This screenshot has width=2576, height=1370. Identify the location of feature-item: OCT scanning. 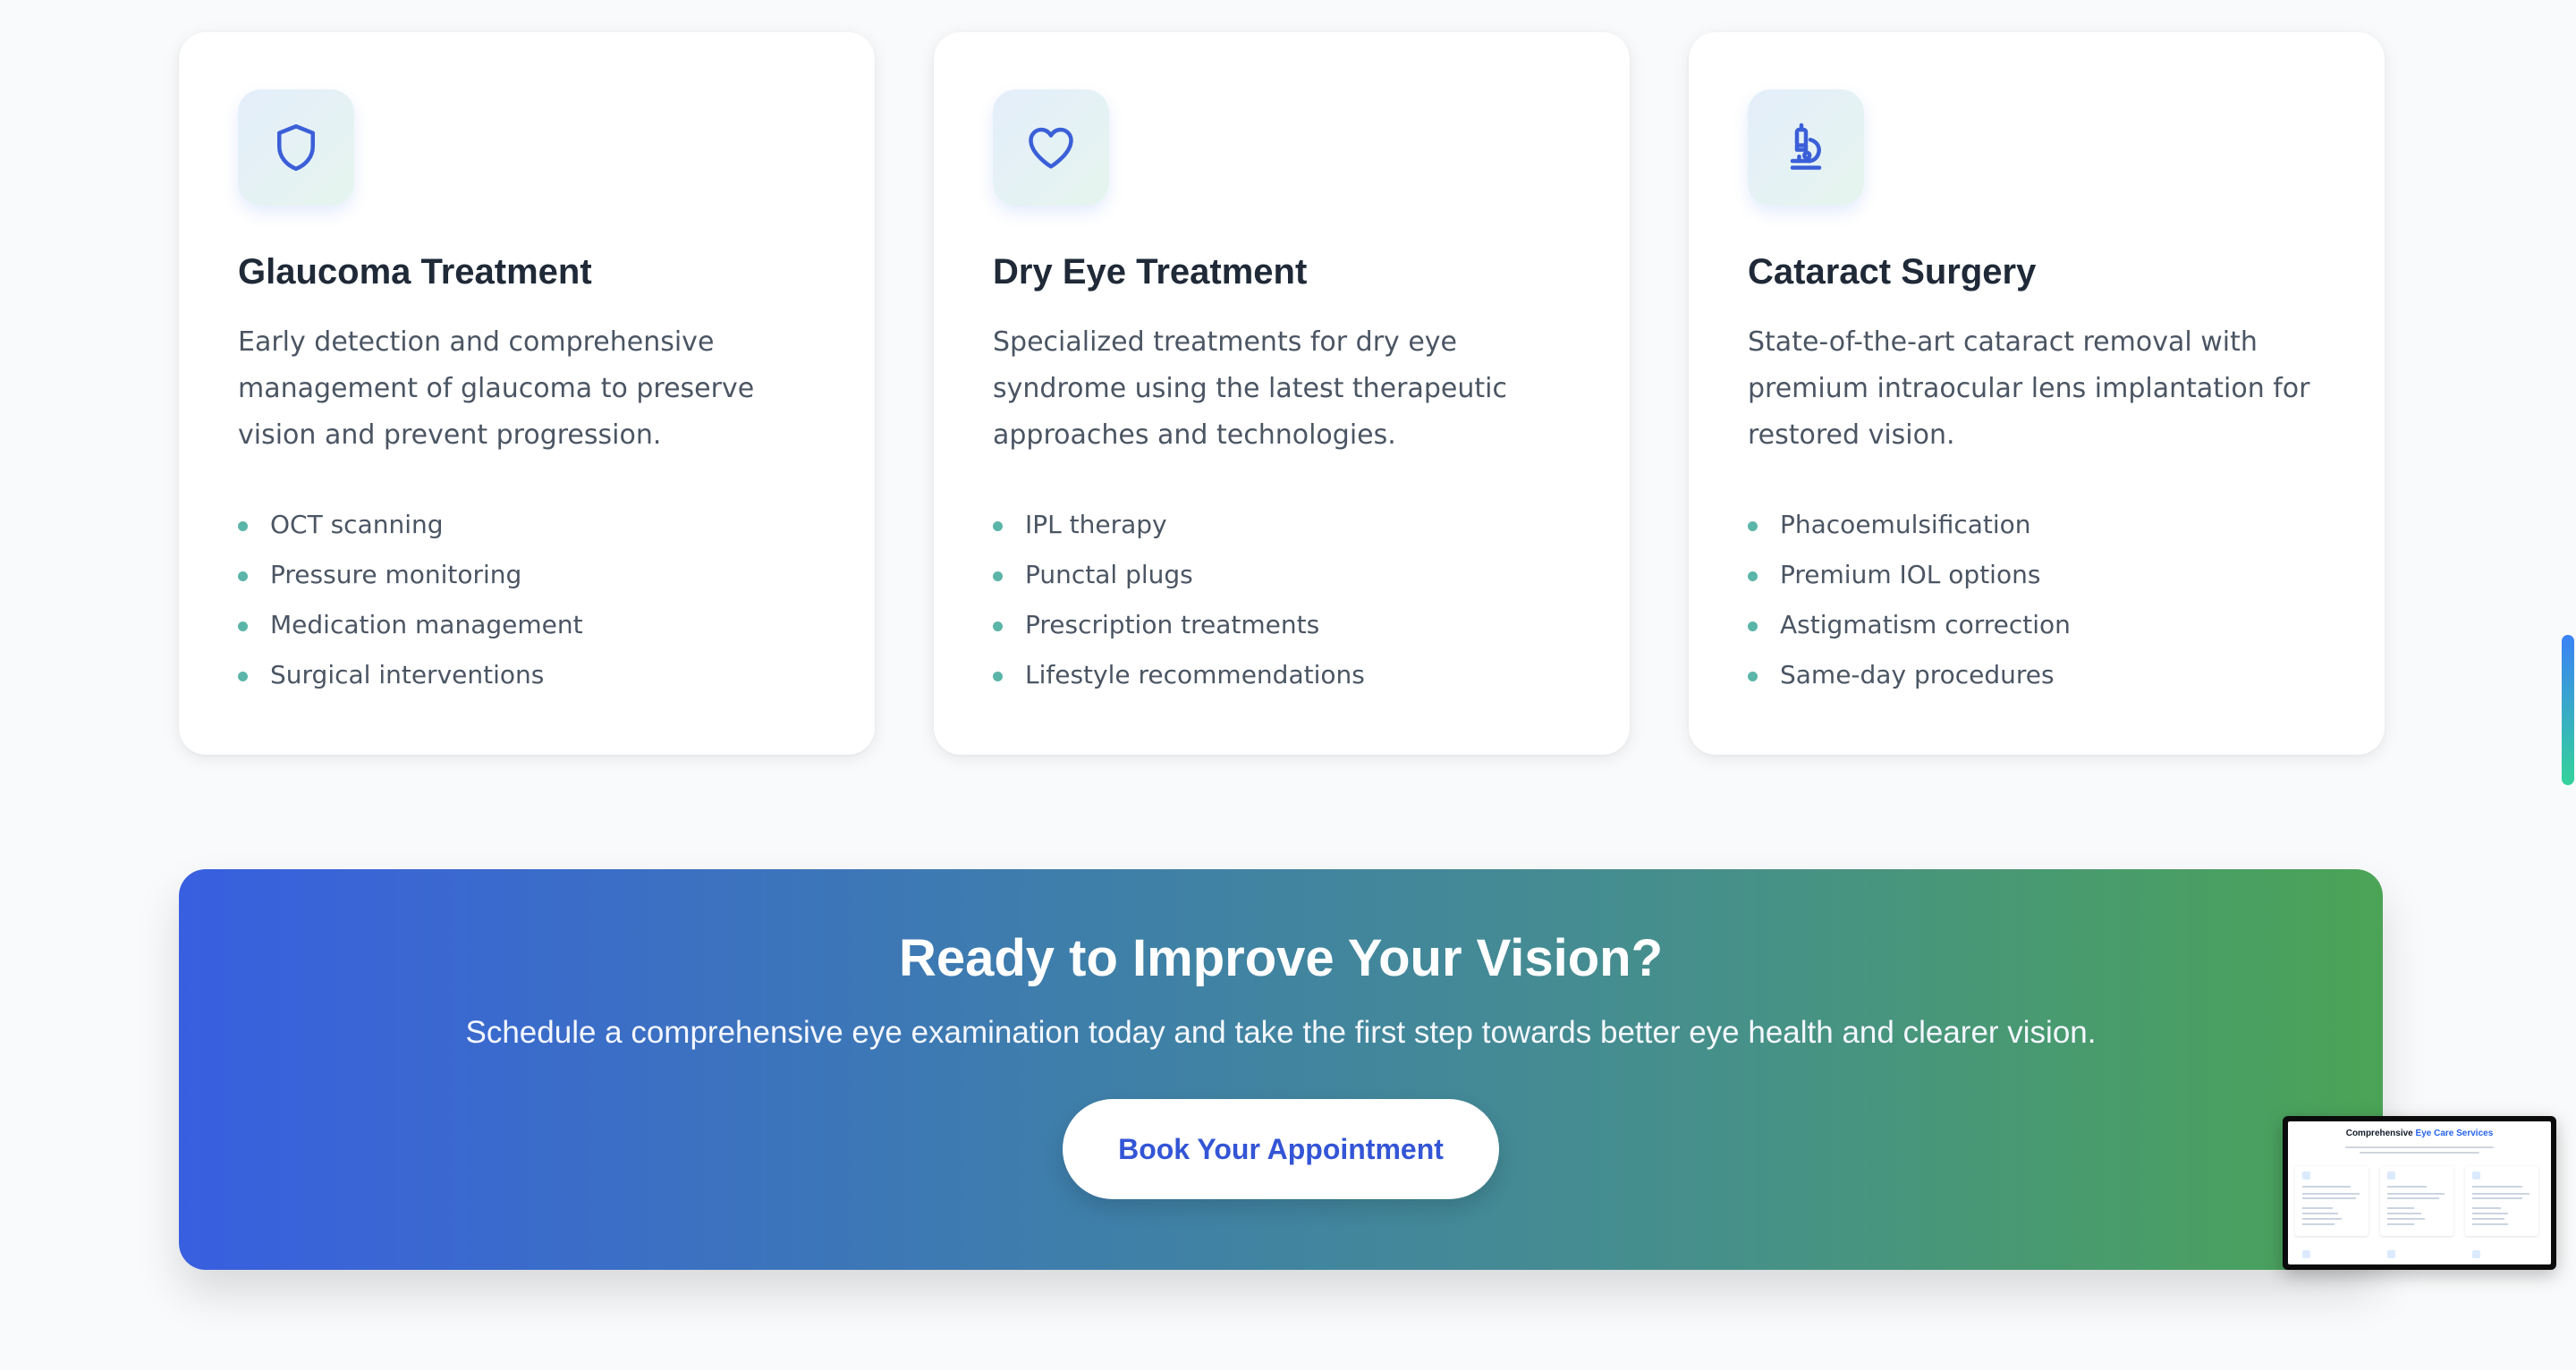
(527, 525).